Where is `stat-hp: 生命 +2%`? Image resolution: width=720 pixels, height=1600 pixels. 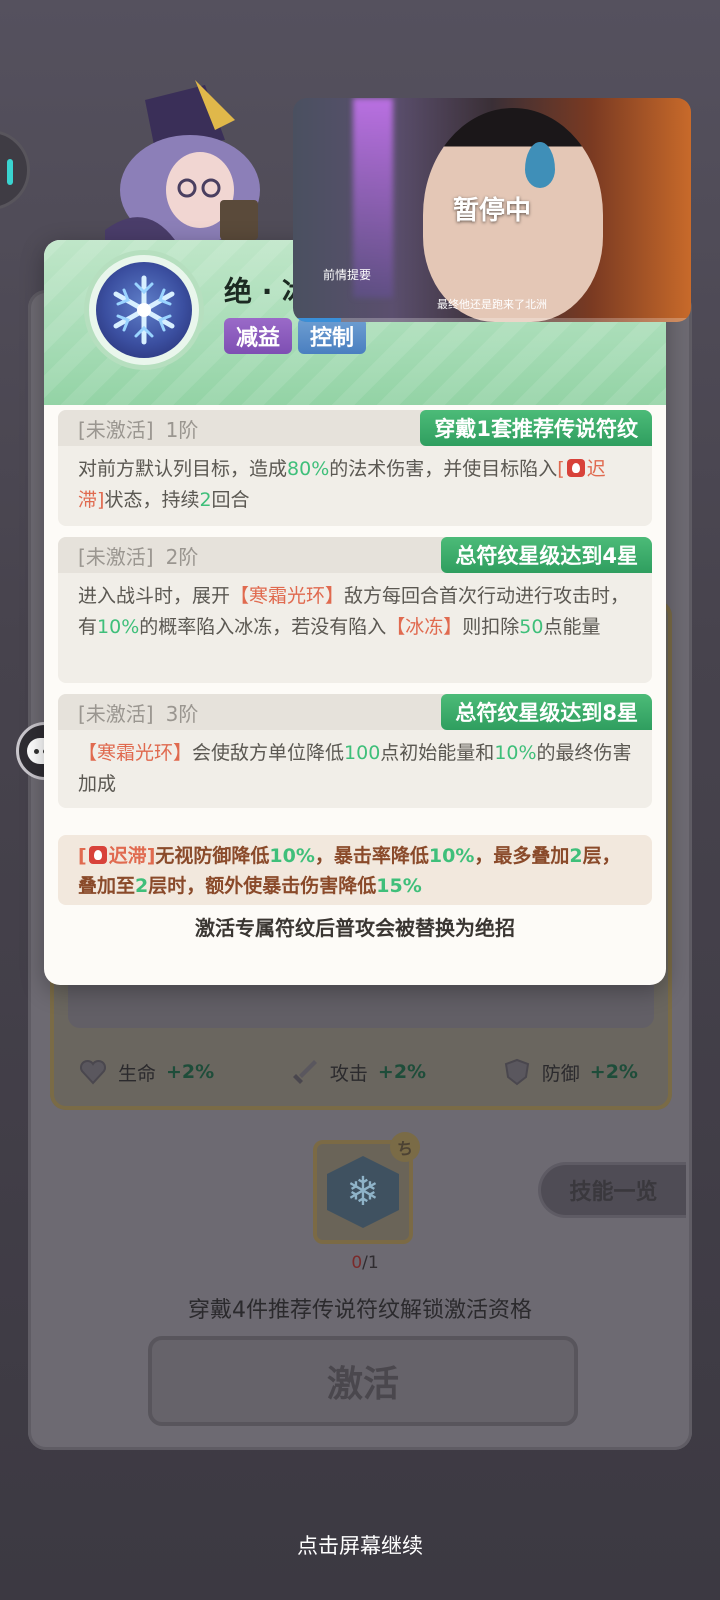
stat-hp: 生命 +2% is located at coordinates (146, 1072).